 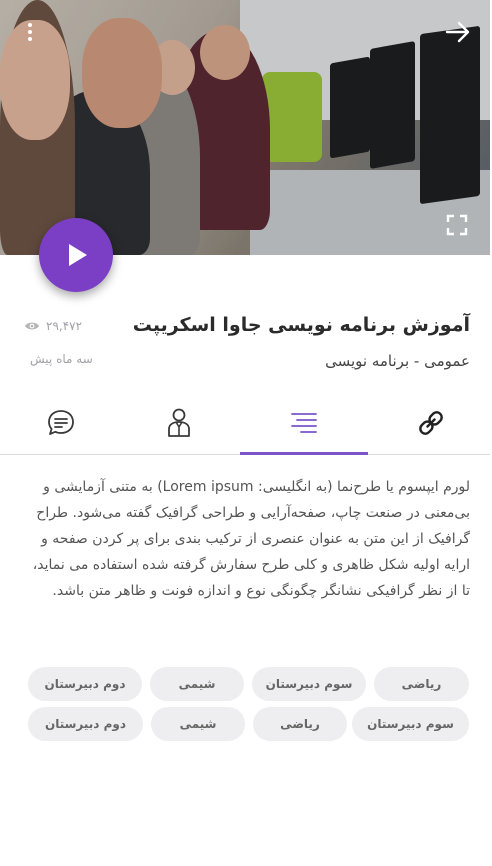 What do you see at coordinates (61, 359) in the screenshot?
I see `publish-date: سه ماه پیش` at bounding box center [61, 359].